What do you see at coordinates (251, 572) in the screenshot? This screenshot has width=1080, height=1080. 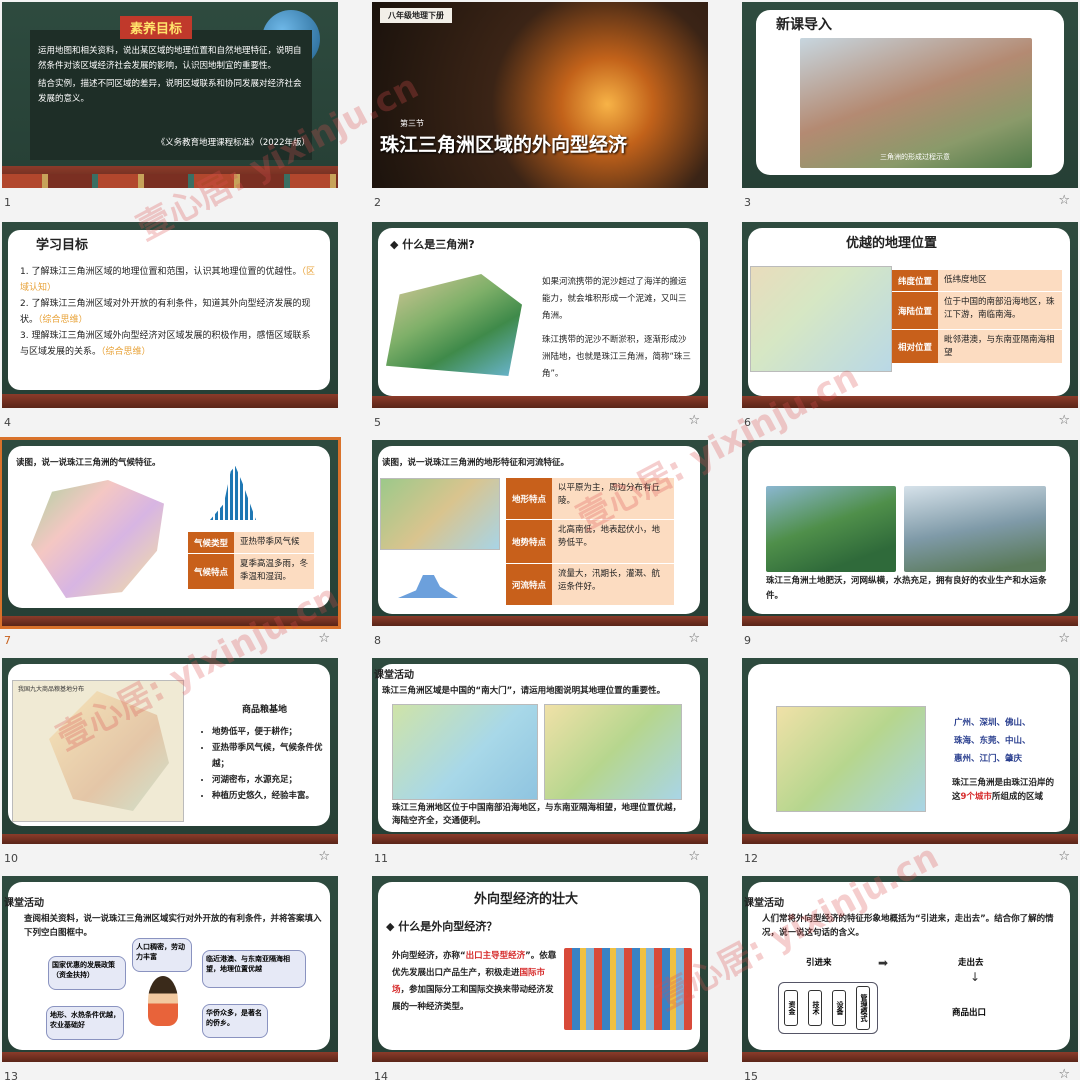 I see `table-row: 气候特点 夏季高温多雨，冬季温和湿润。` at bounding box center [251, 572].